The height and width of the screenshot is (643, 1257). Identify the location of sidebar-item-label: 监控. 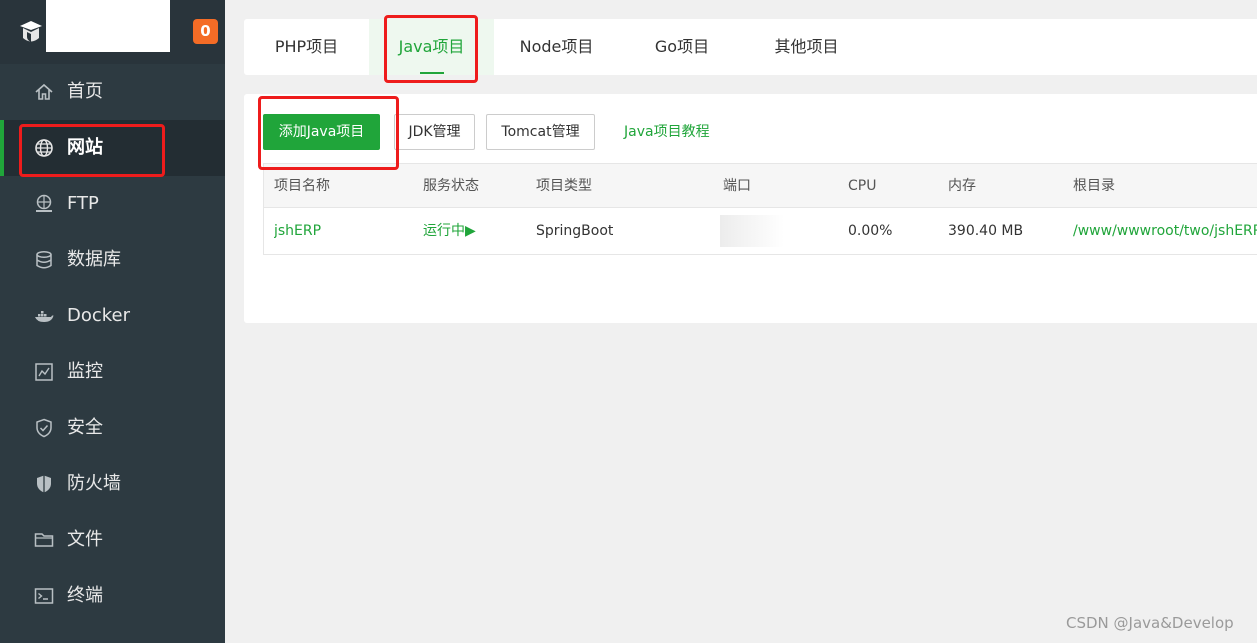
(85, 371).